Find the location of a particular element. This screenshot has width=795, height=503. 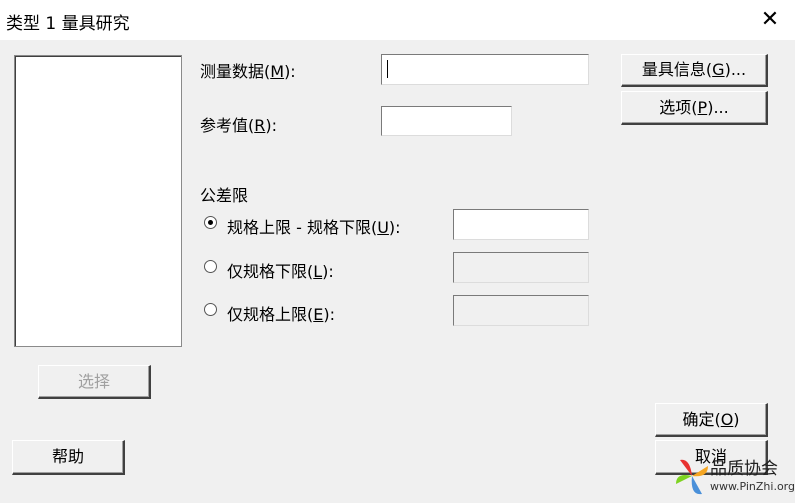

lsl-only-input is located at coordinates (521, 267).